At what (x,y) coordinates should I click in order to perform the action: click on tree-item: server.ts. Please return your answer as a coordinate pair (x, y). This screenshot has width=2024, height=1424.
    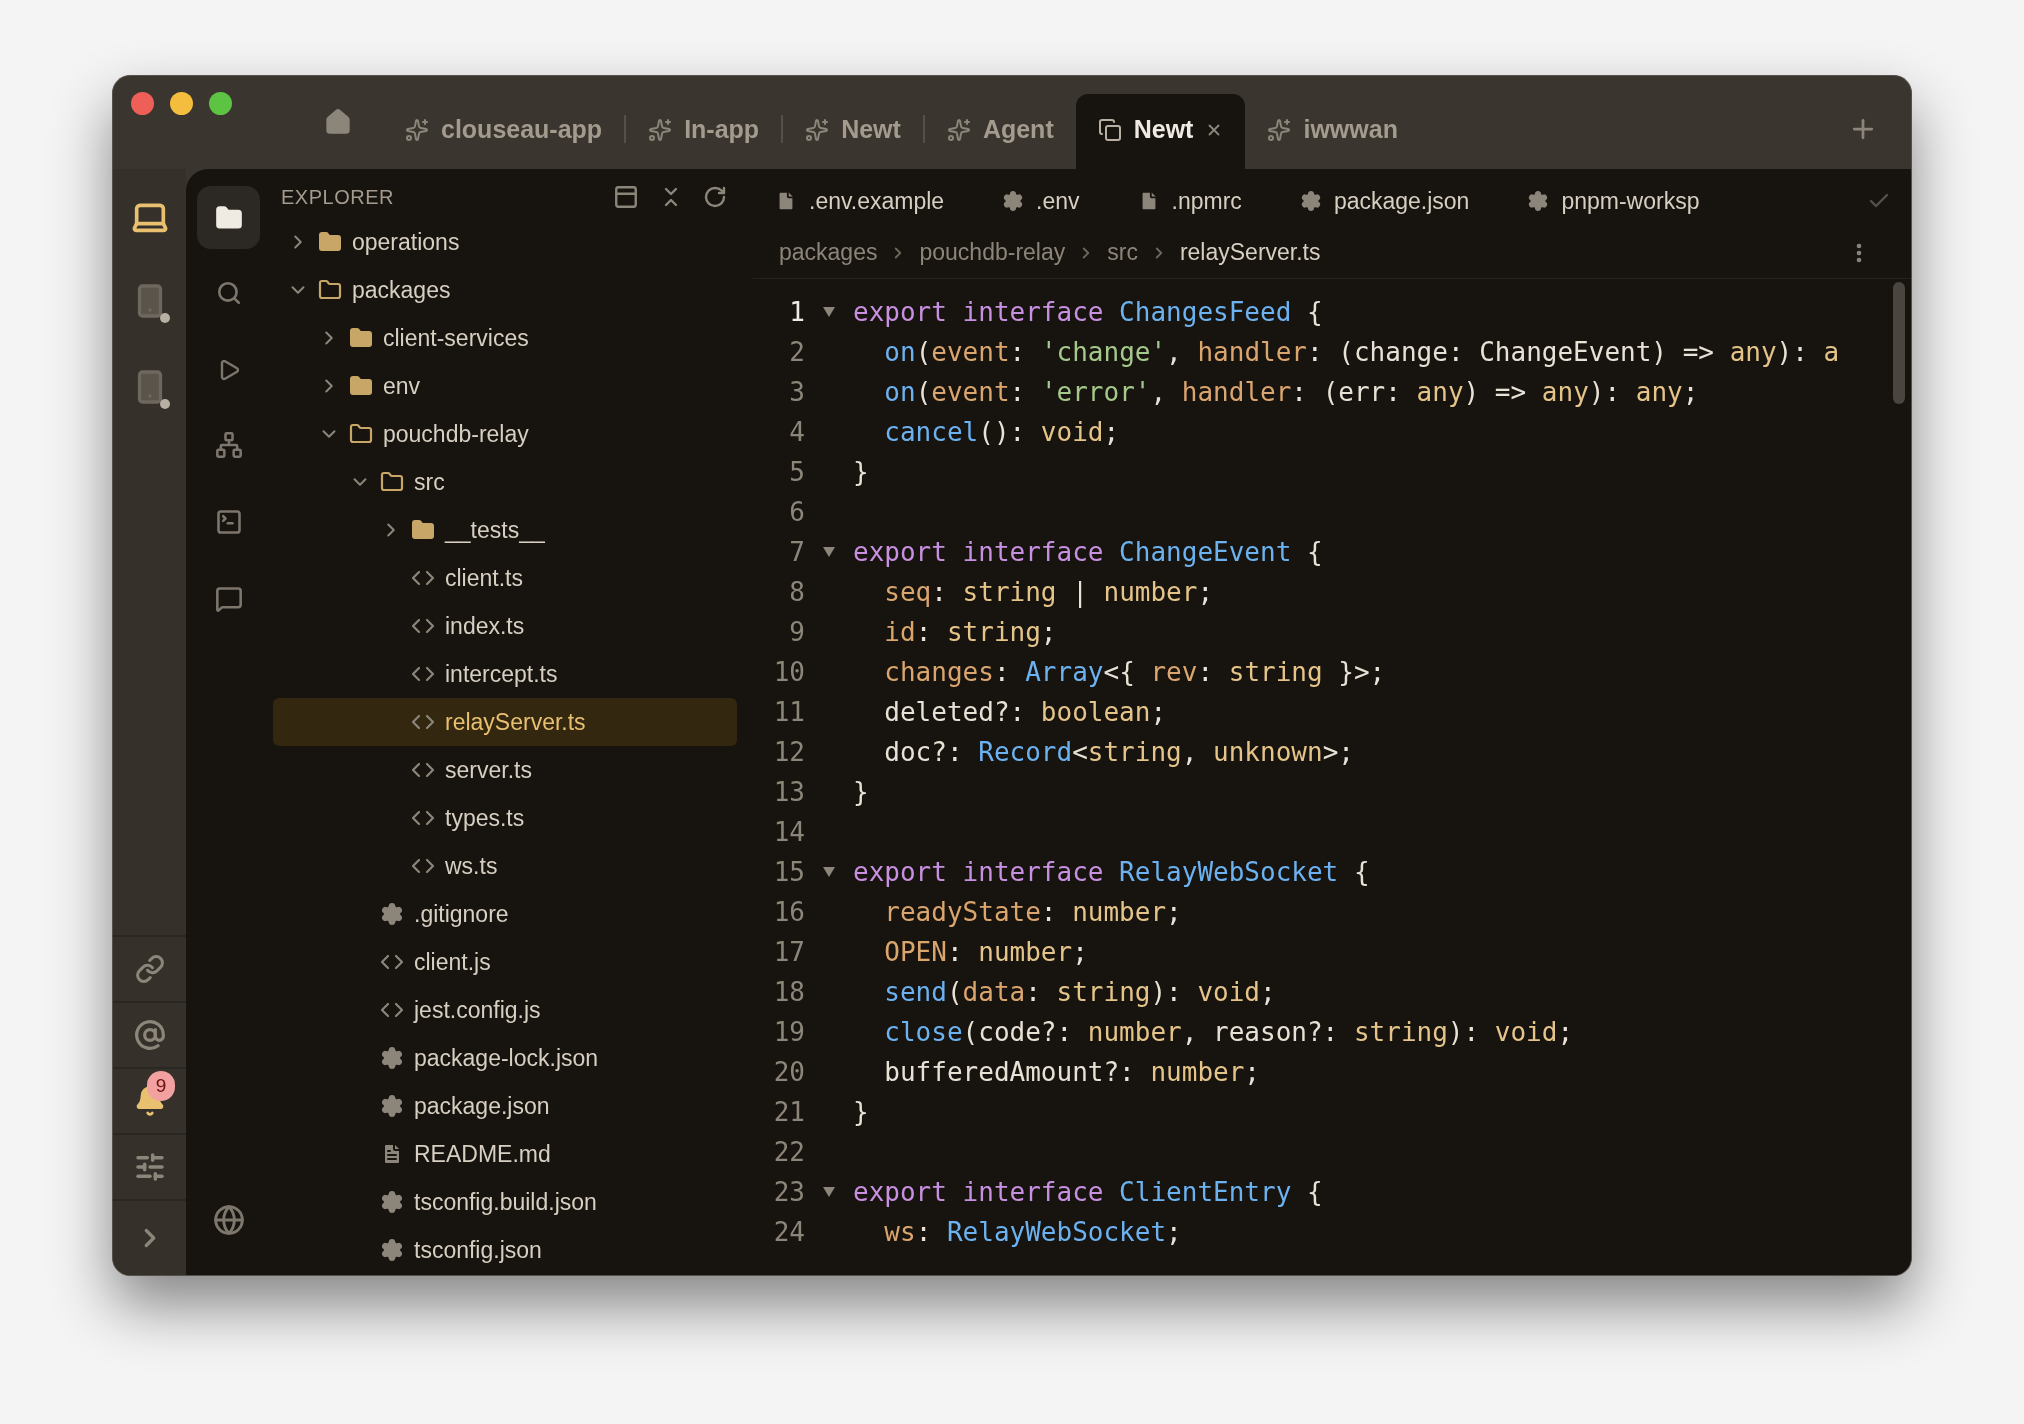
    Looking at the image, I should click on (505, 770).